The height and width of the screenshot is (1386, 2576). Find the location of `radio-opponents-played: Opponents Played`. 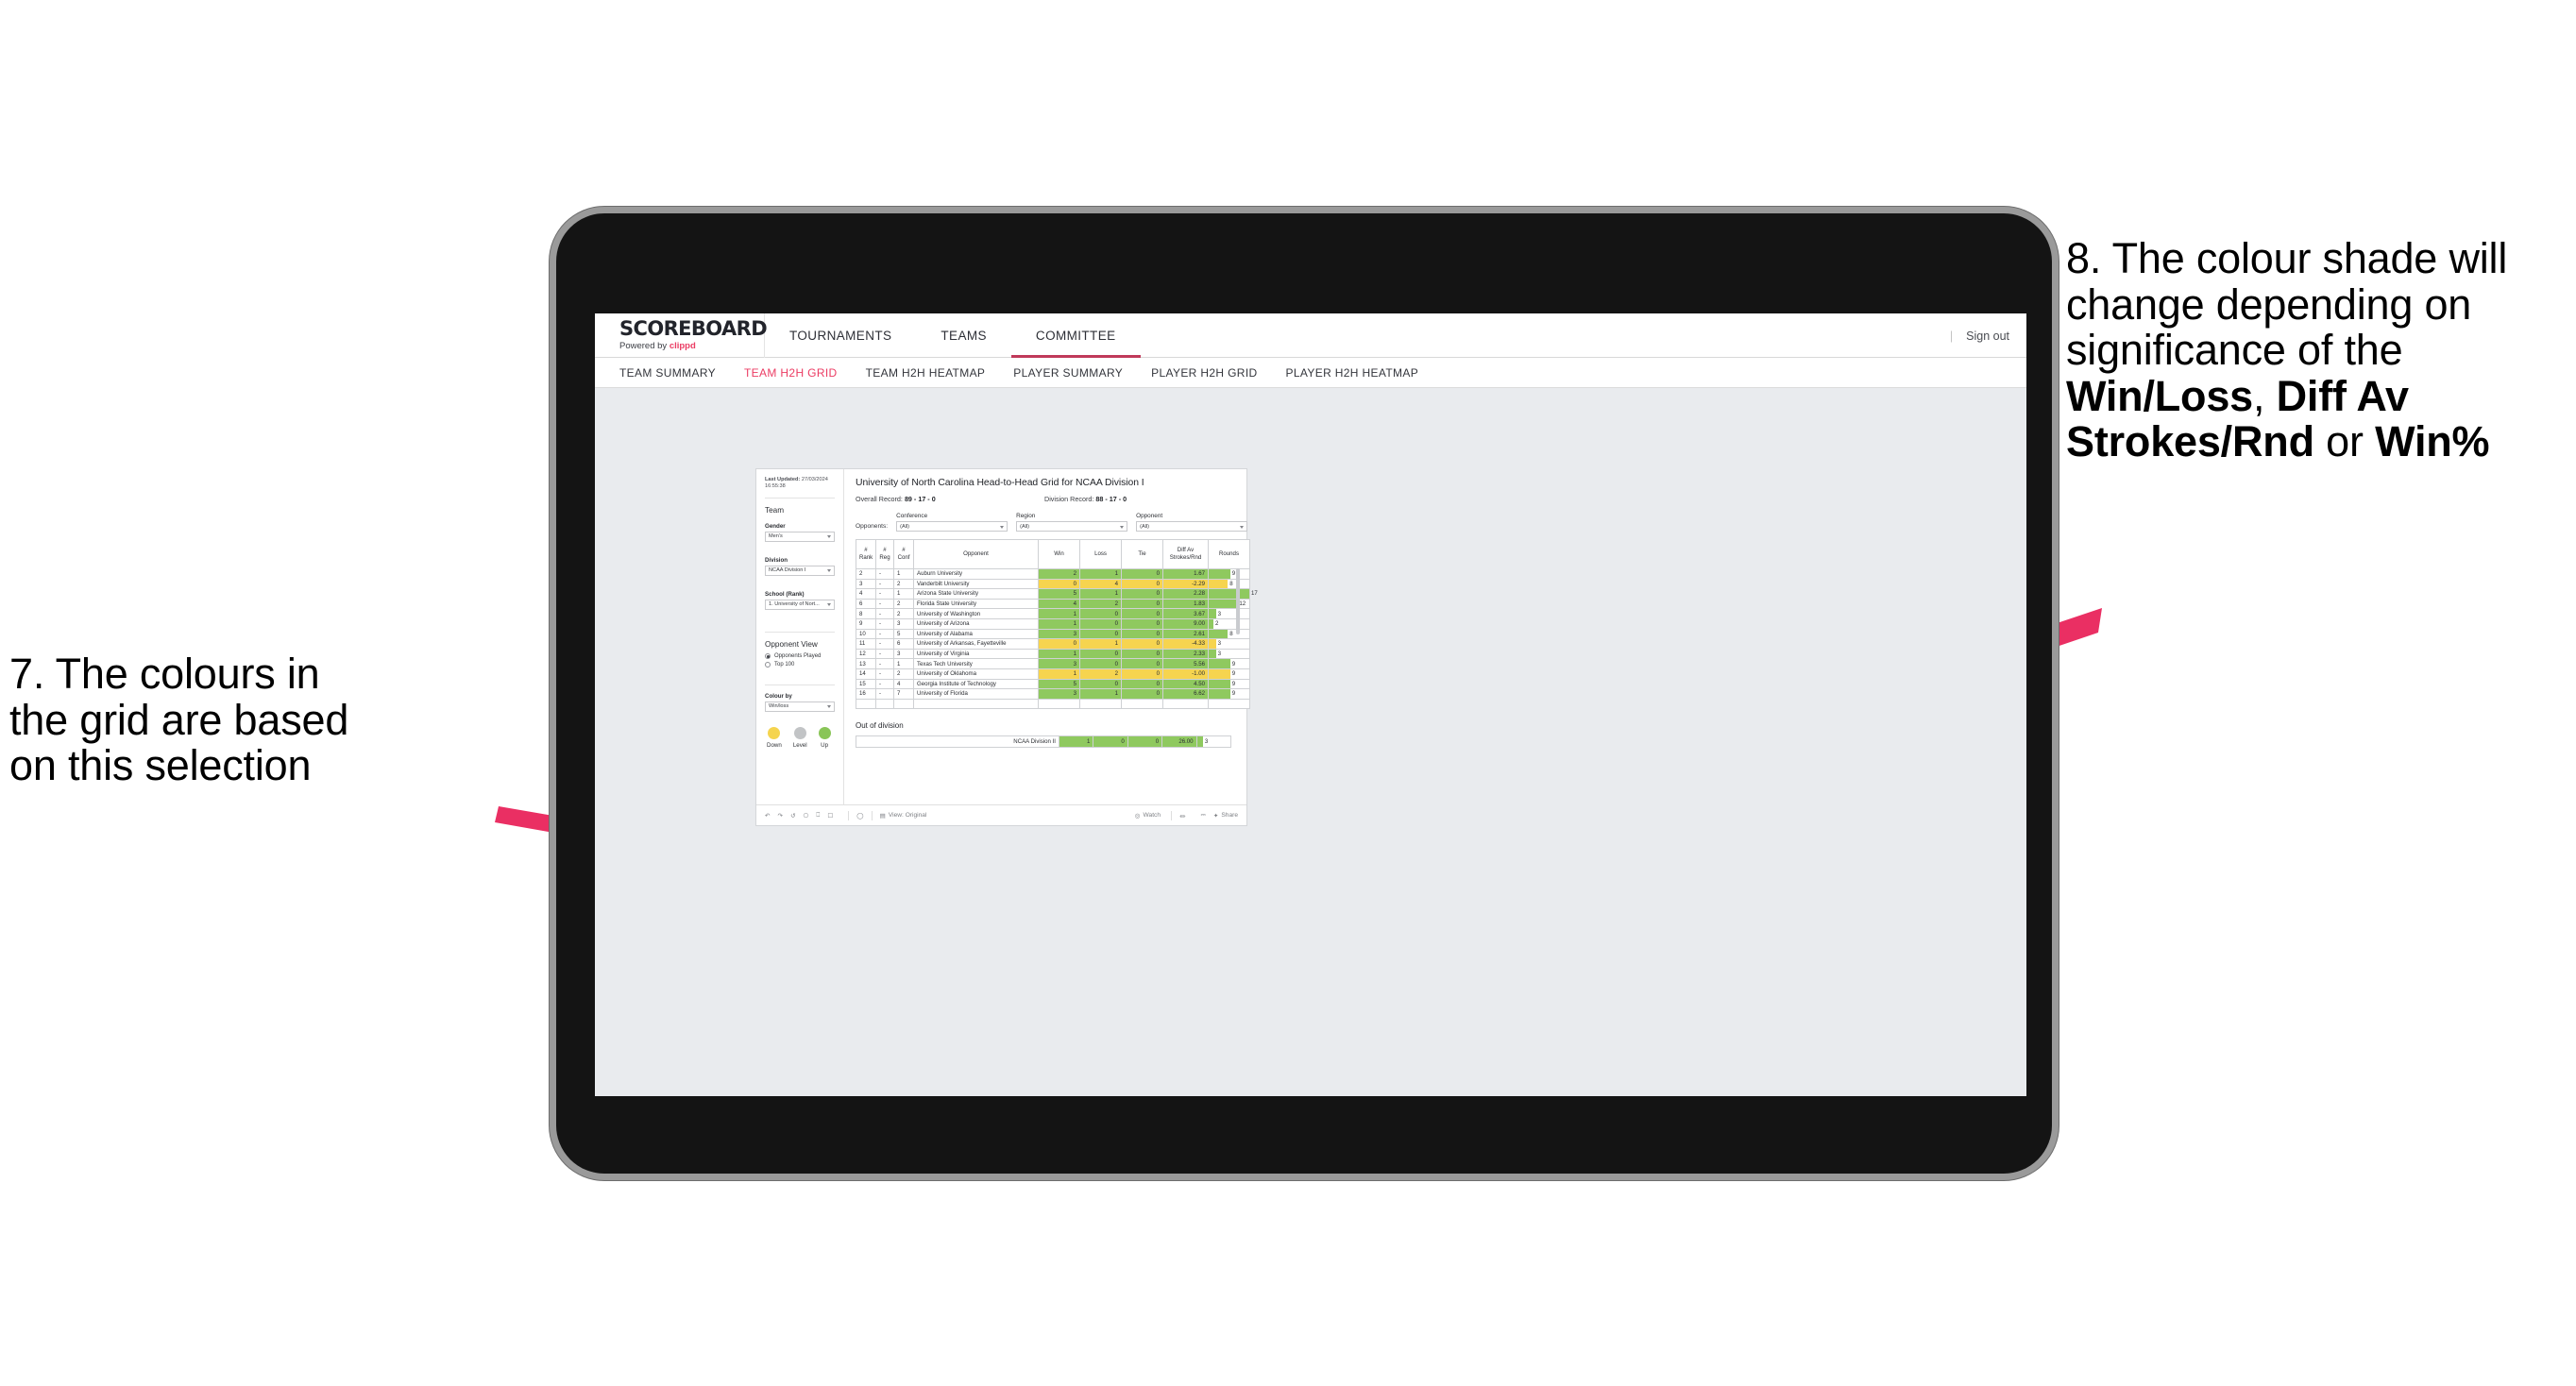

radio-opponents-played: Opponents Played is located at coordinates (800, 655).